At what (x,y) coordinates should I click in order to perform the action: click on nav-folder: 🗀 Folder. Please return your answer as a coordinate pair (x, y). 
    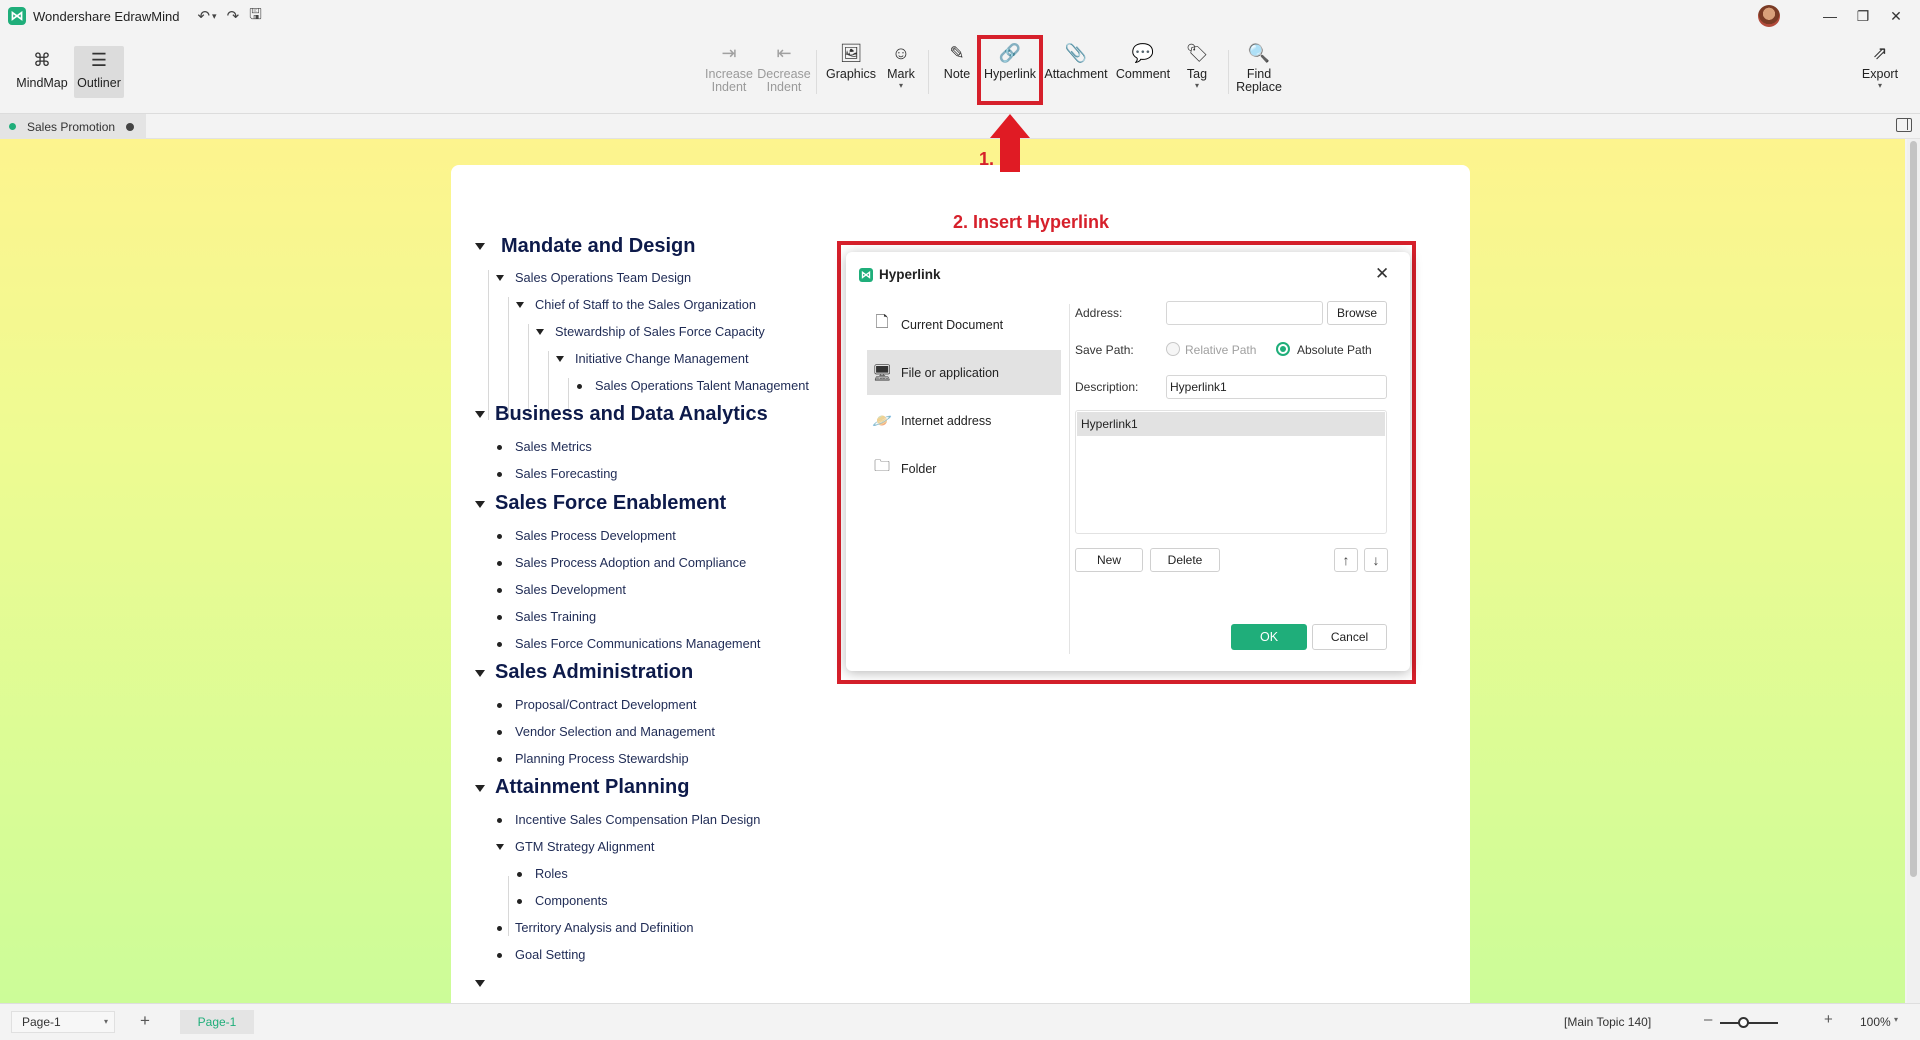
    Looking at the image, I should click on (964, 468).